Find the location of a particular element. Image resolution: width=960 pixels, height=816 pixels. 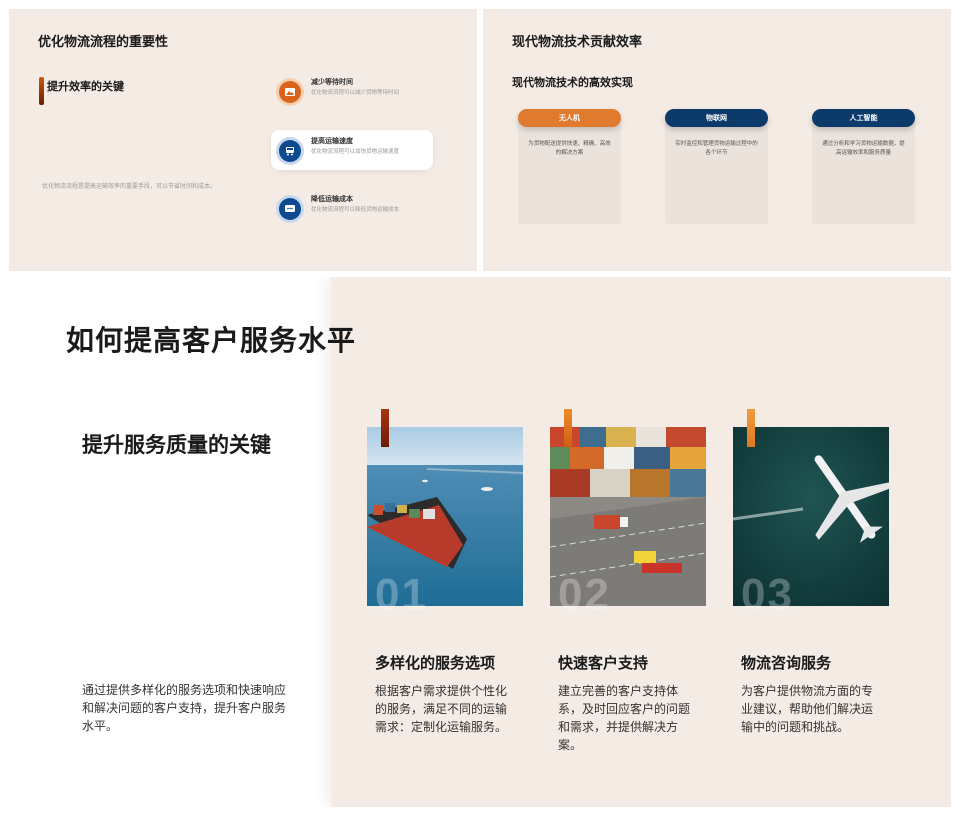

card-desc: 为货物配送提供快速、精确、高效的解决方案 is located at coordinates (569, 148).